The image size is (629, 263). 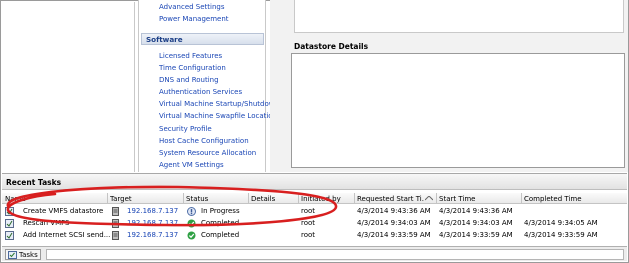 I want to click on column-status: Status, so click(x=216, y=199).